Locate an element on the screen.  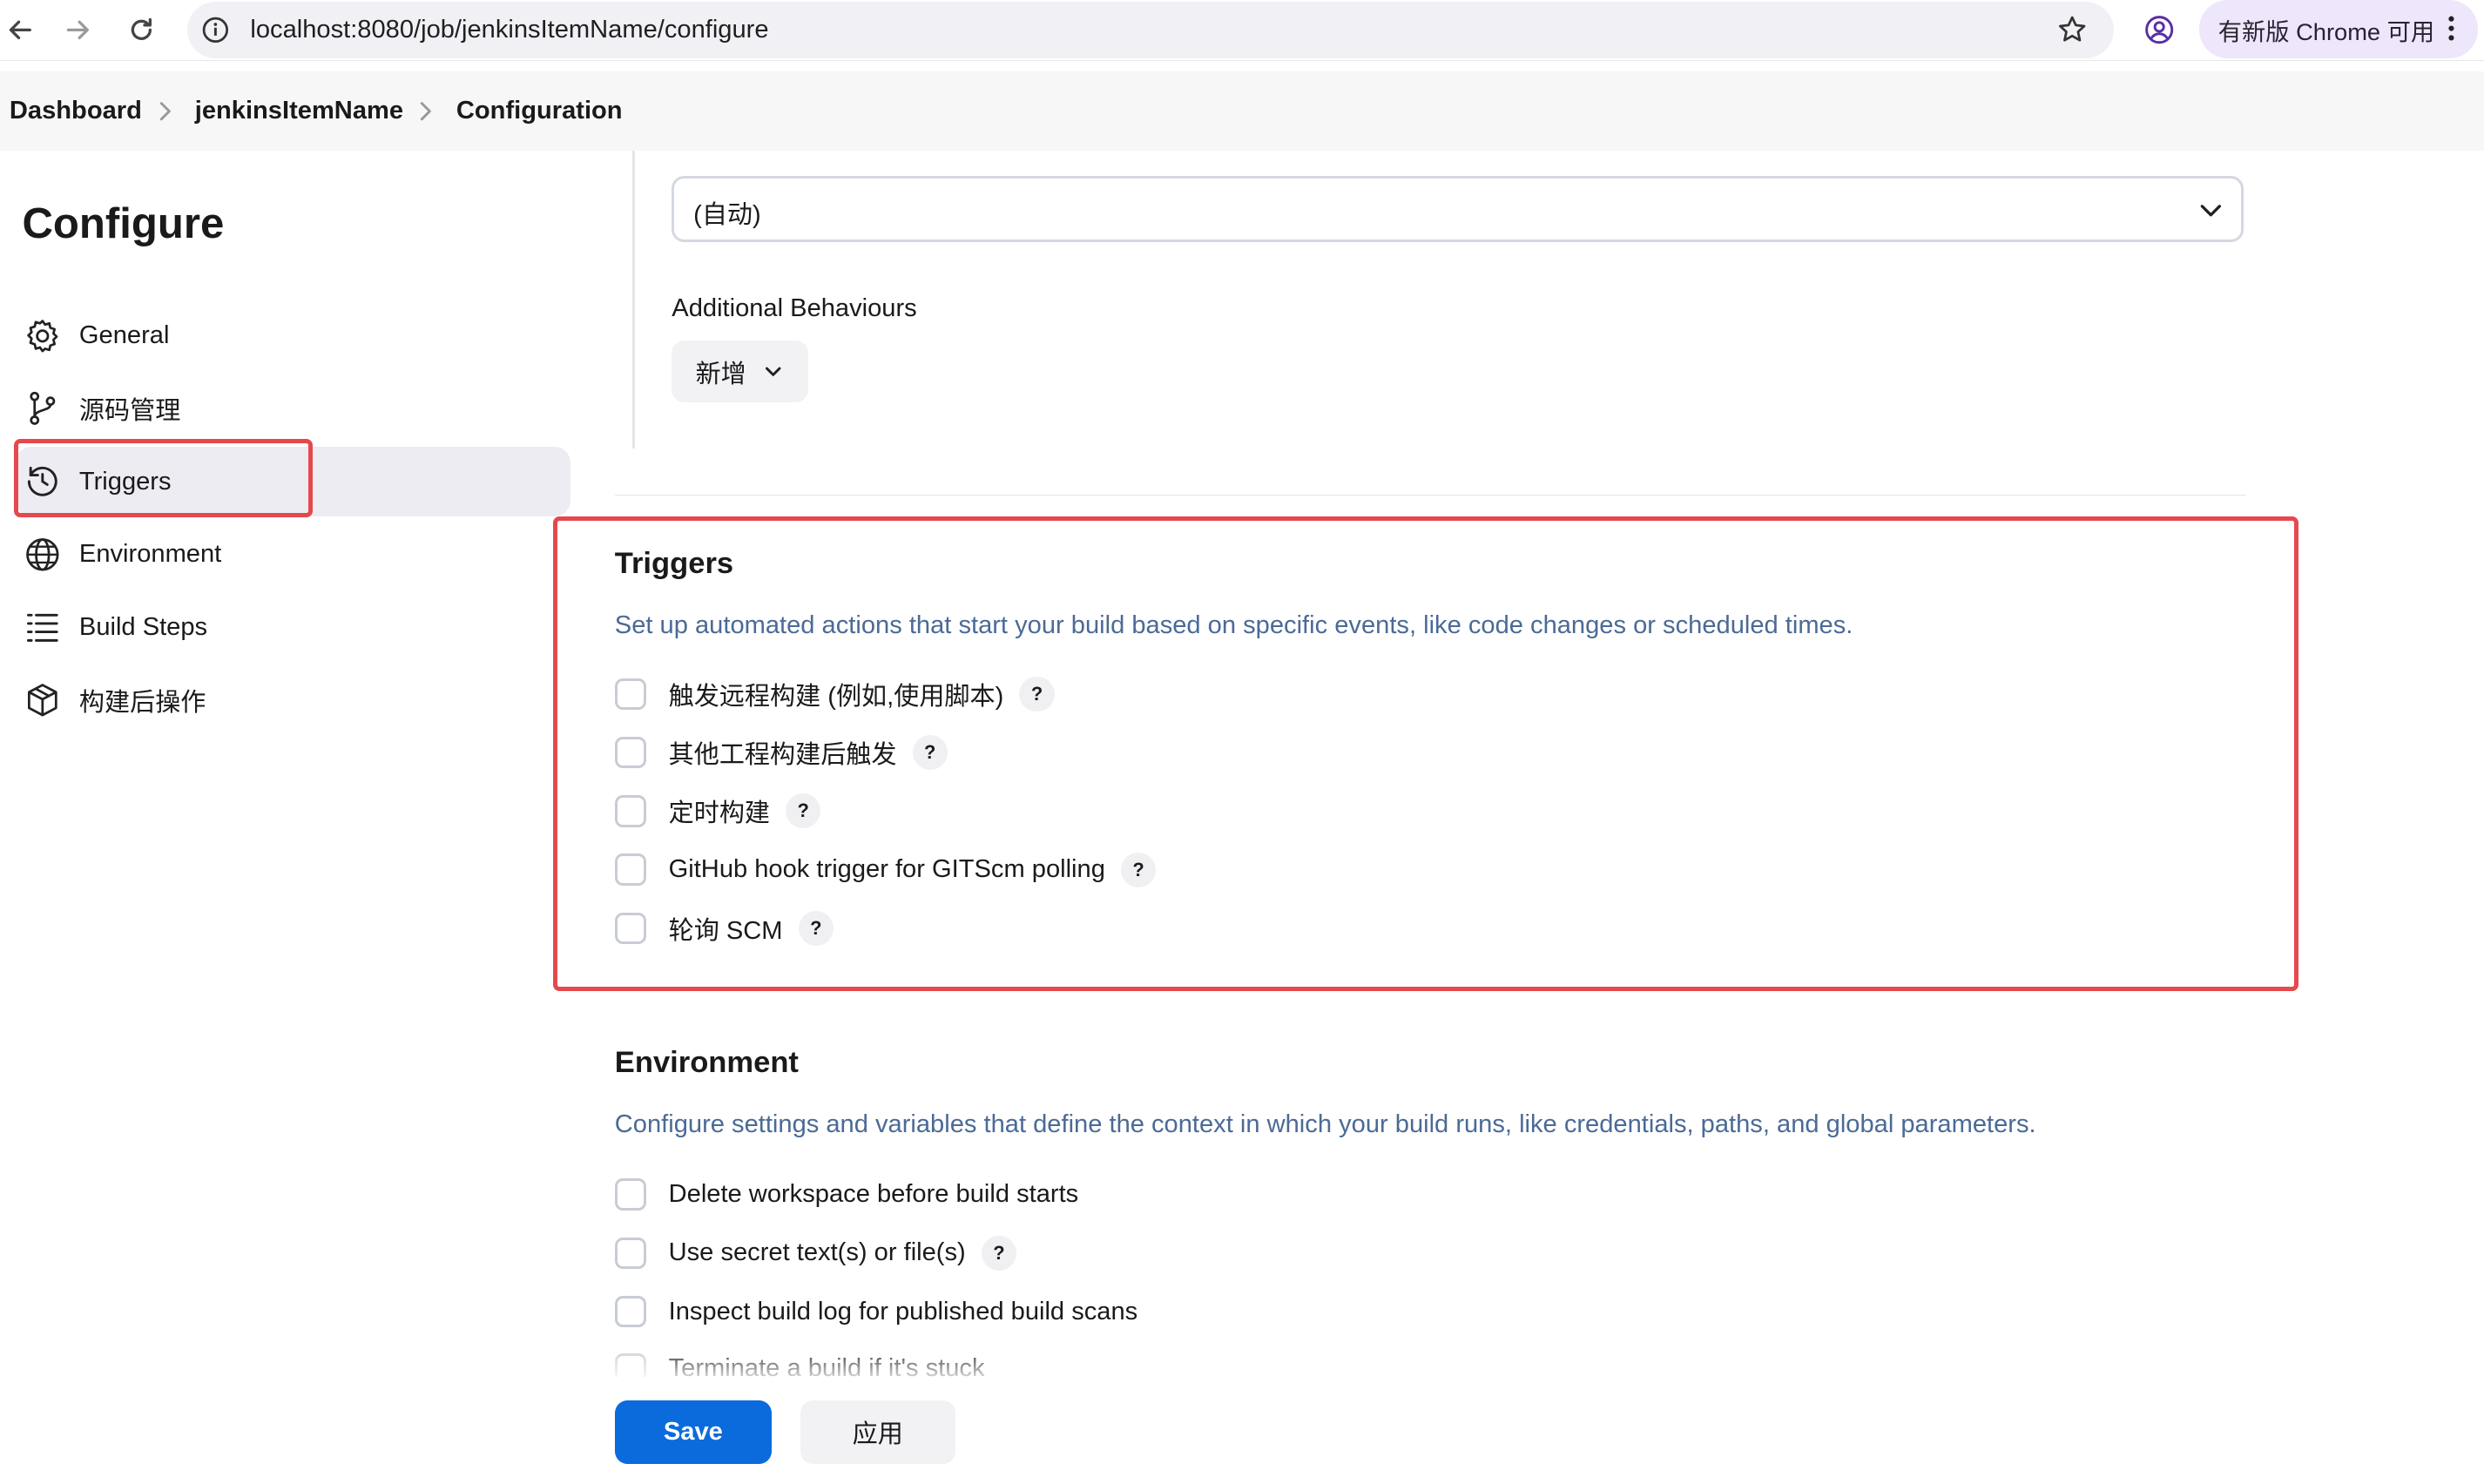
sidebar-item-build-steps: Build Steps is located at coordinates (293, 627).